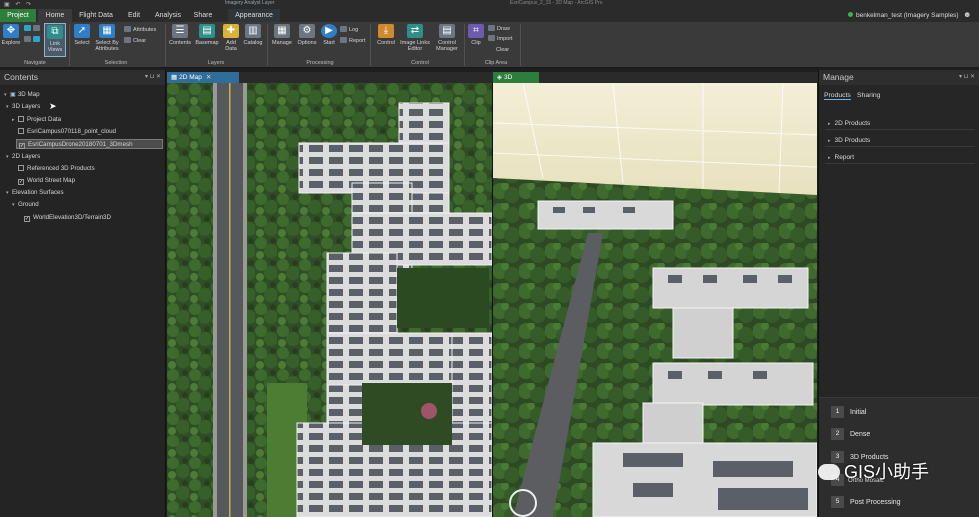 The height and width of the screenshot is (517, 979). I want to click on tree-item-label: Ground, so click(28, 204).